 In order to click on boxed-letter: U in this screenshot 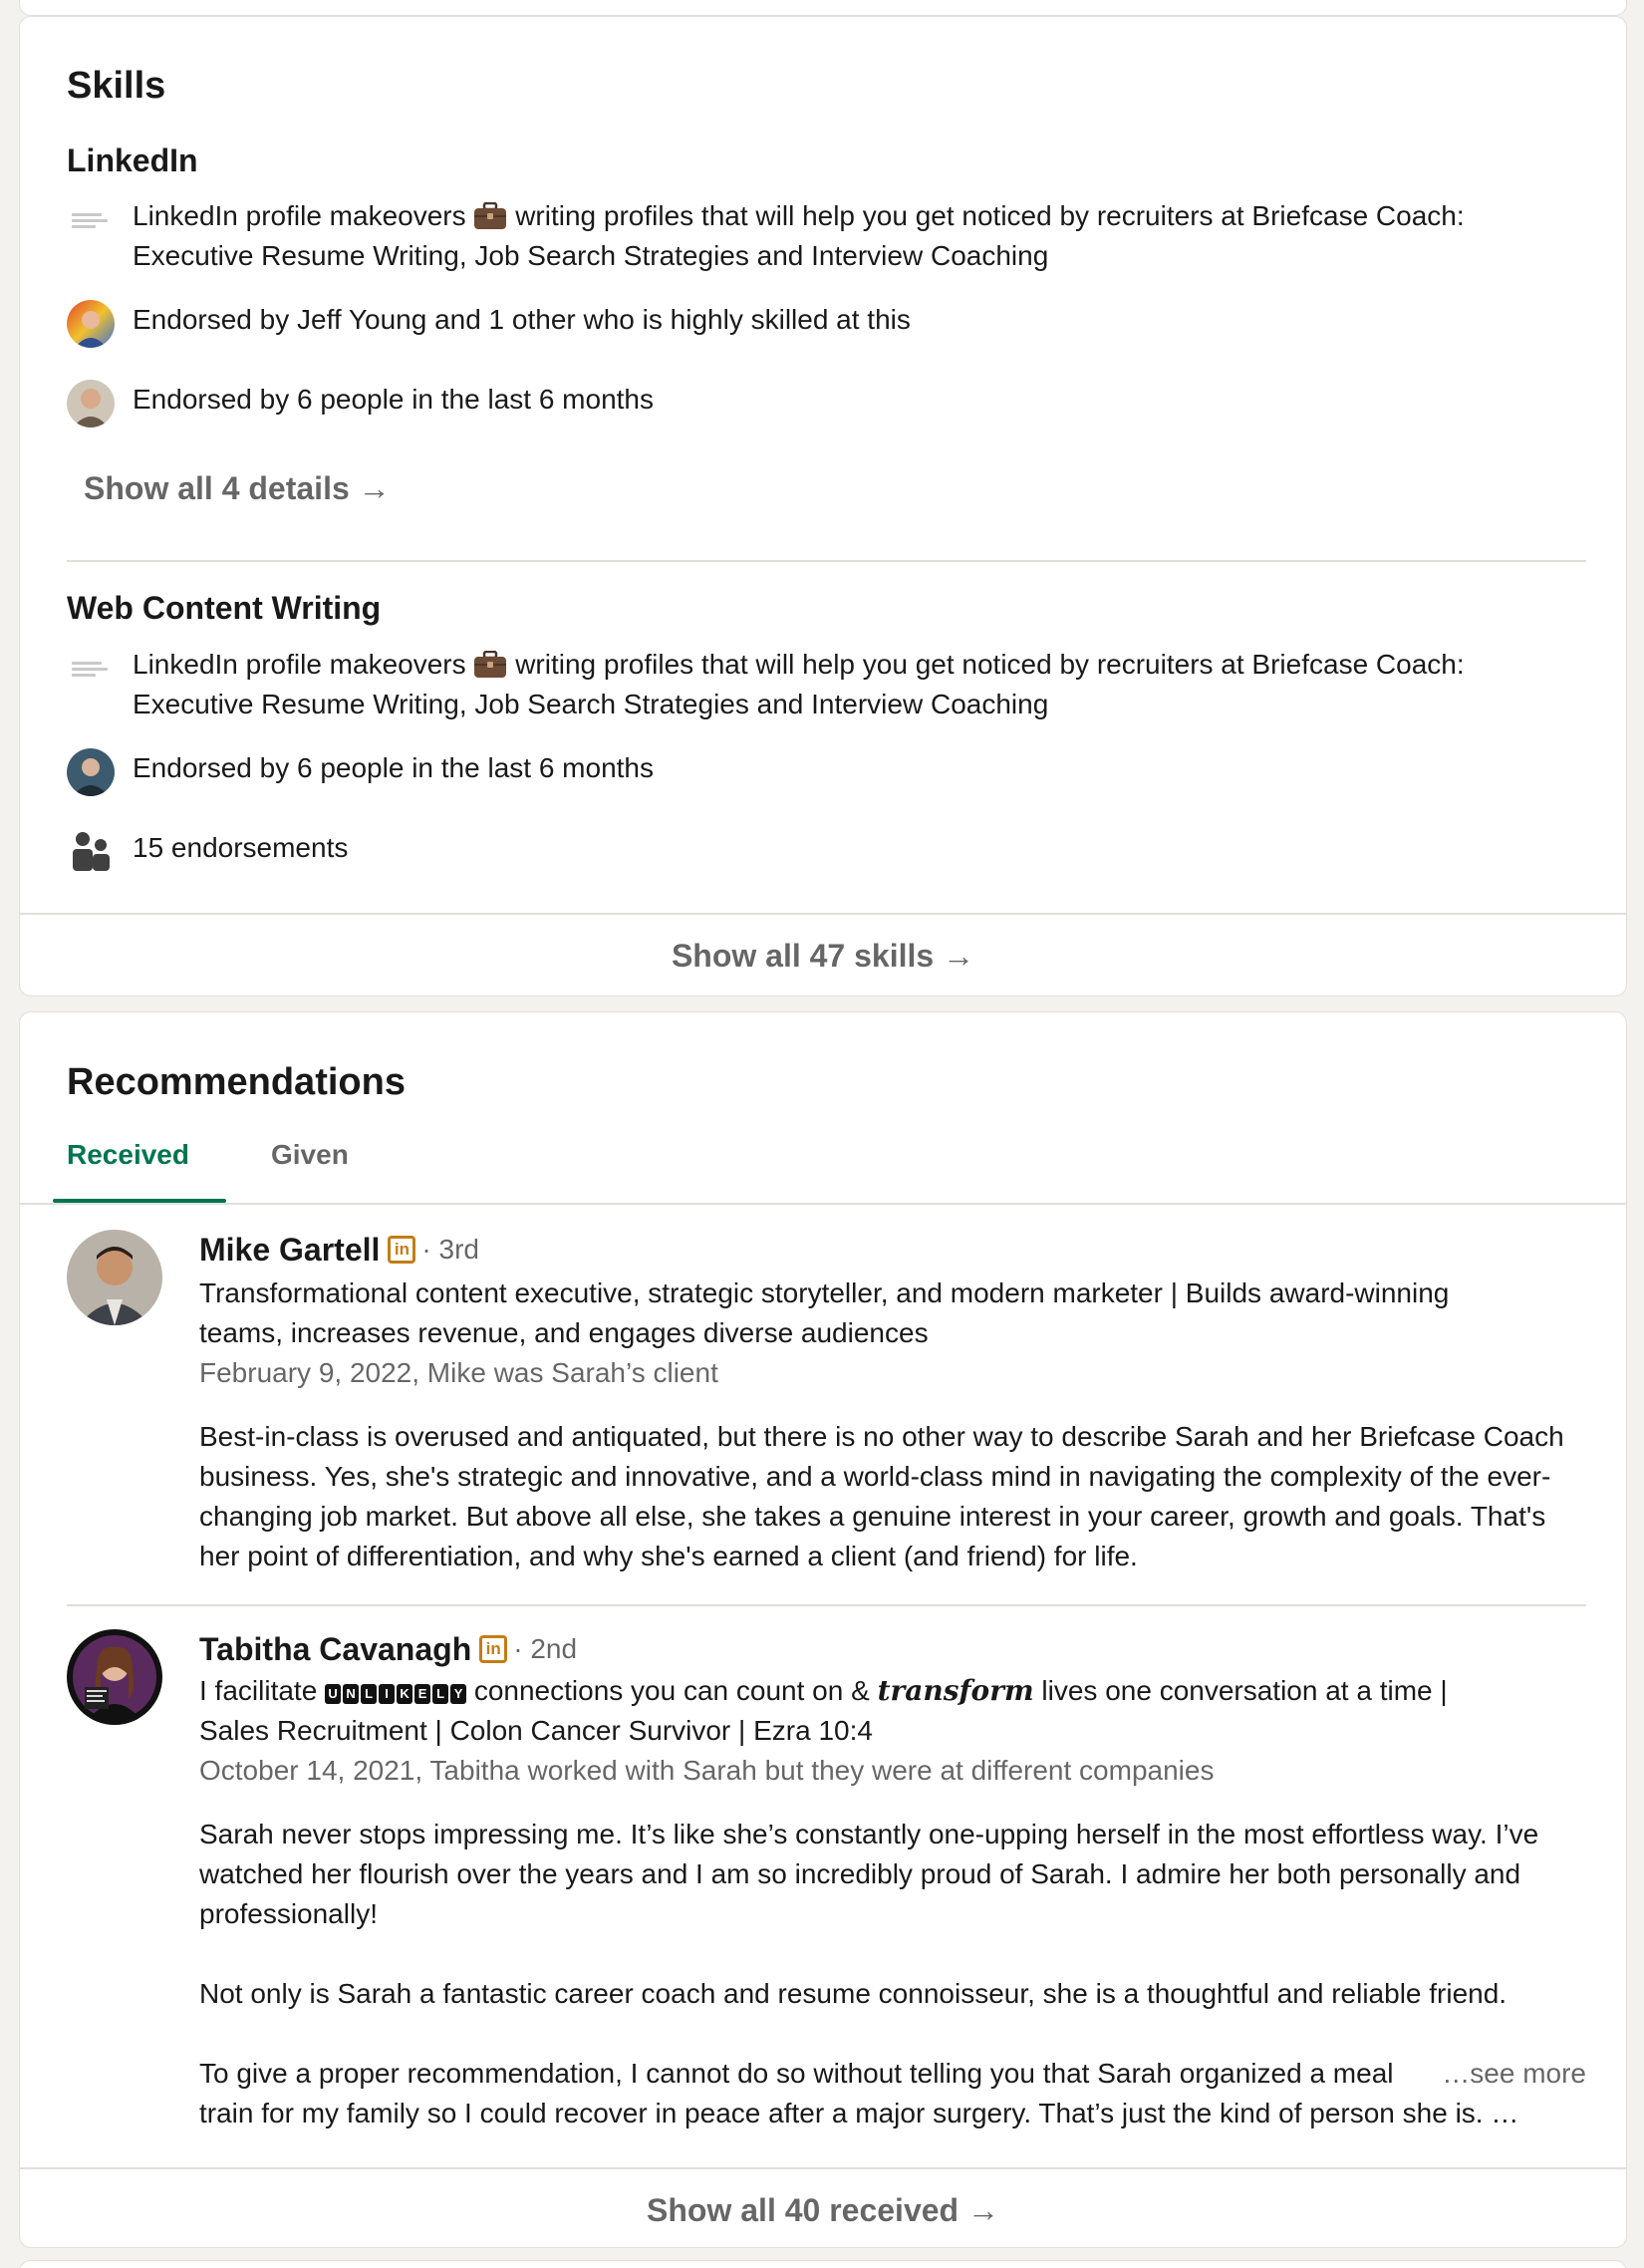, I will do `click(333, 1694)`.